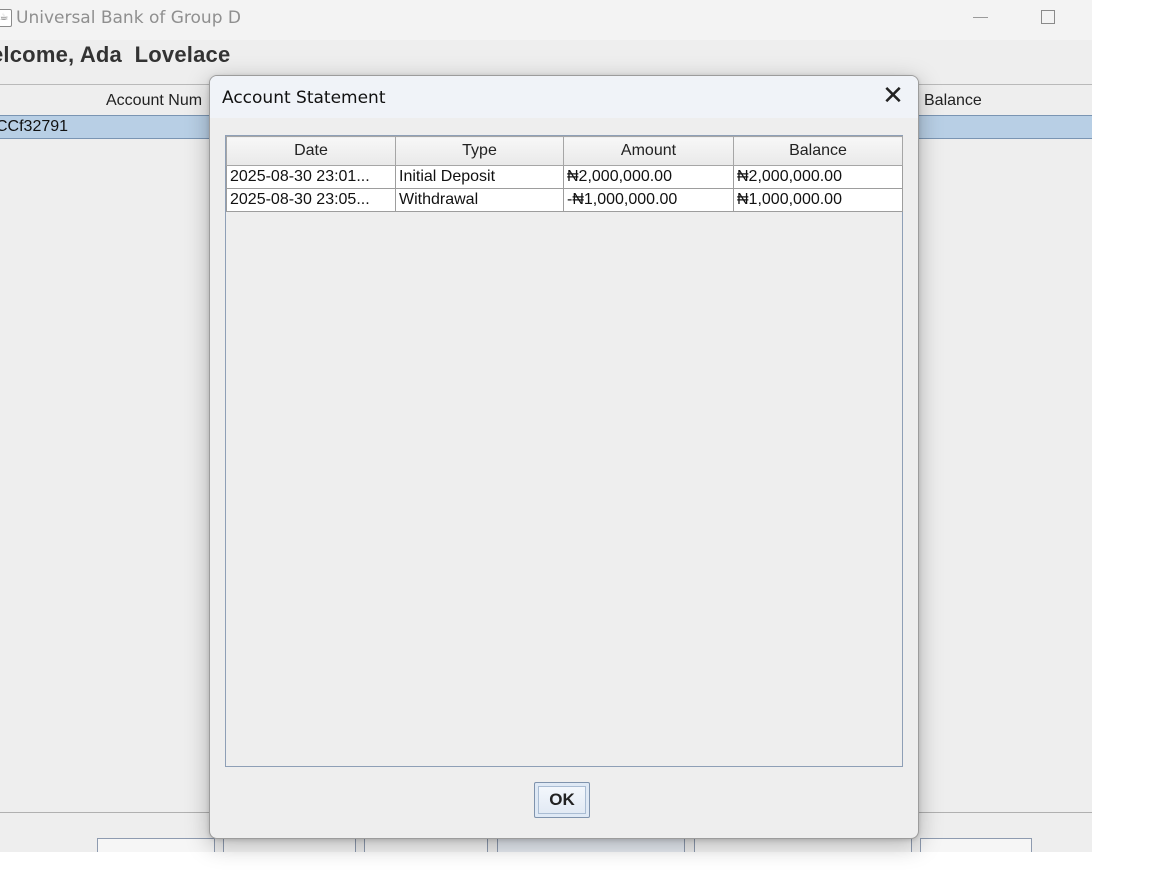 The height and width of the screenshot is (893, 1176). What do you see at coordinates (154, 101) in the screenshot?
I see `column-header-account-number: Account Num` at bounding box center [154, 101].